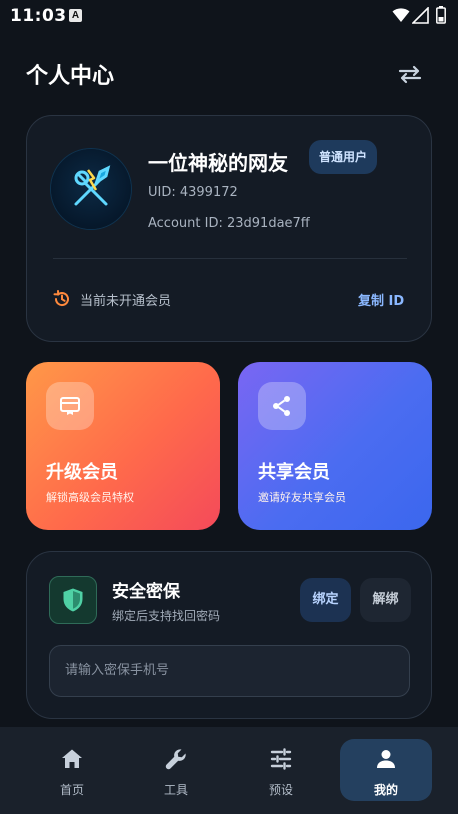 This screenshot has height=814, width=458. I want to click on security-phone-input: 请输入密保手机号, so click(229, 671).